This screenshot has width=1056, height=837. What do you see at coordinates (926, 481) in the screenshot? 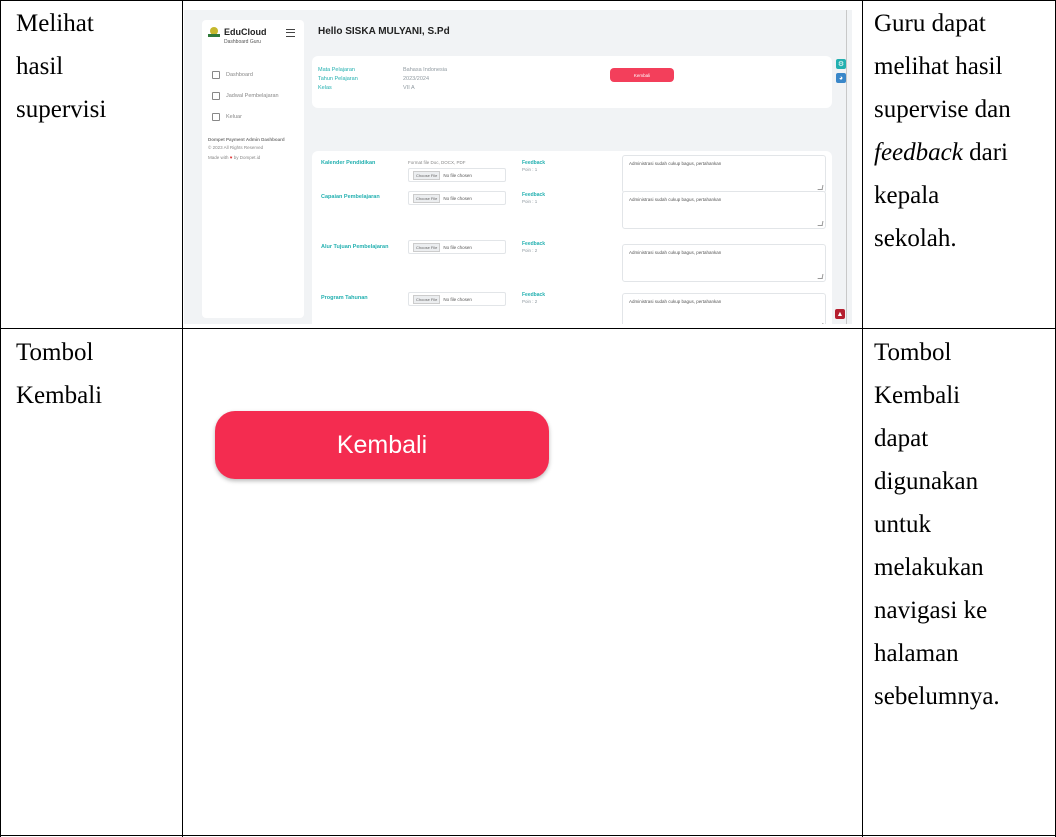
I see `row2-description-line: digunakan` at bounding box center [926, 481].